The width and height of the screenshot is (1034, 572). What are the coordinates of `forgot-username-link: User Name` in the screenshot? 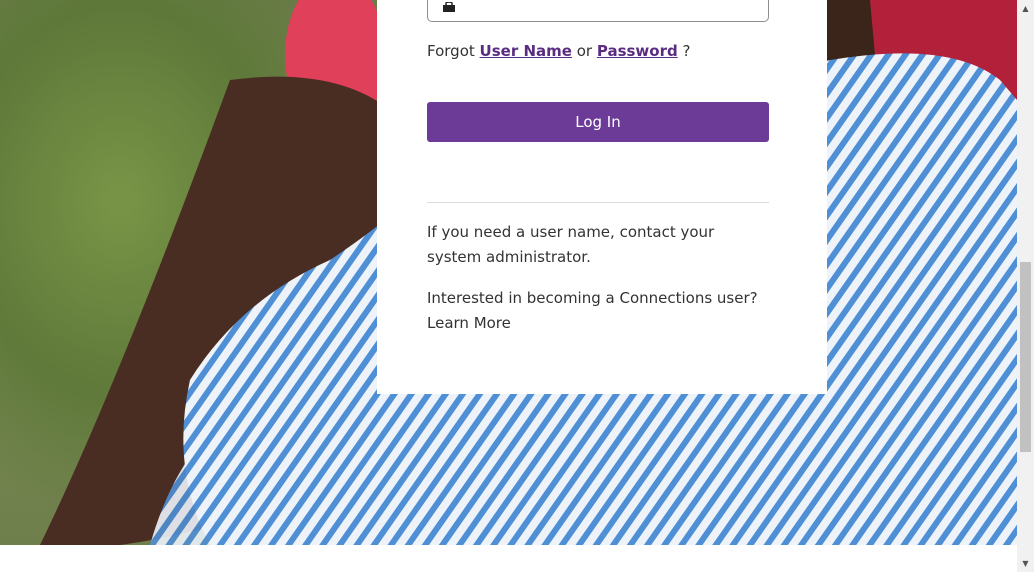 It's located at (526, 51).